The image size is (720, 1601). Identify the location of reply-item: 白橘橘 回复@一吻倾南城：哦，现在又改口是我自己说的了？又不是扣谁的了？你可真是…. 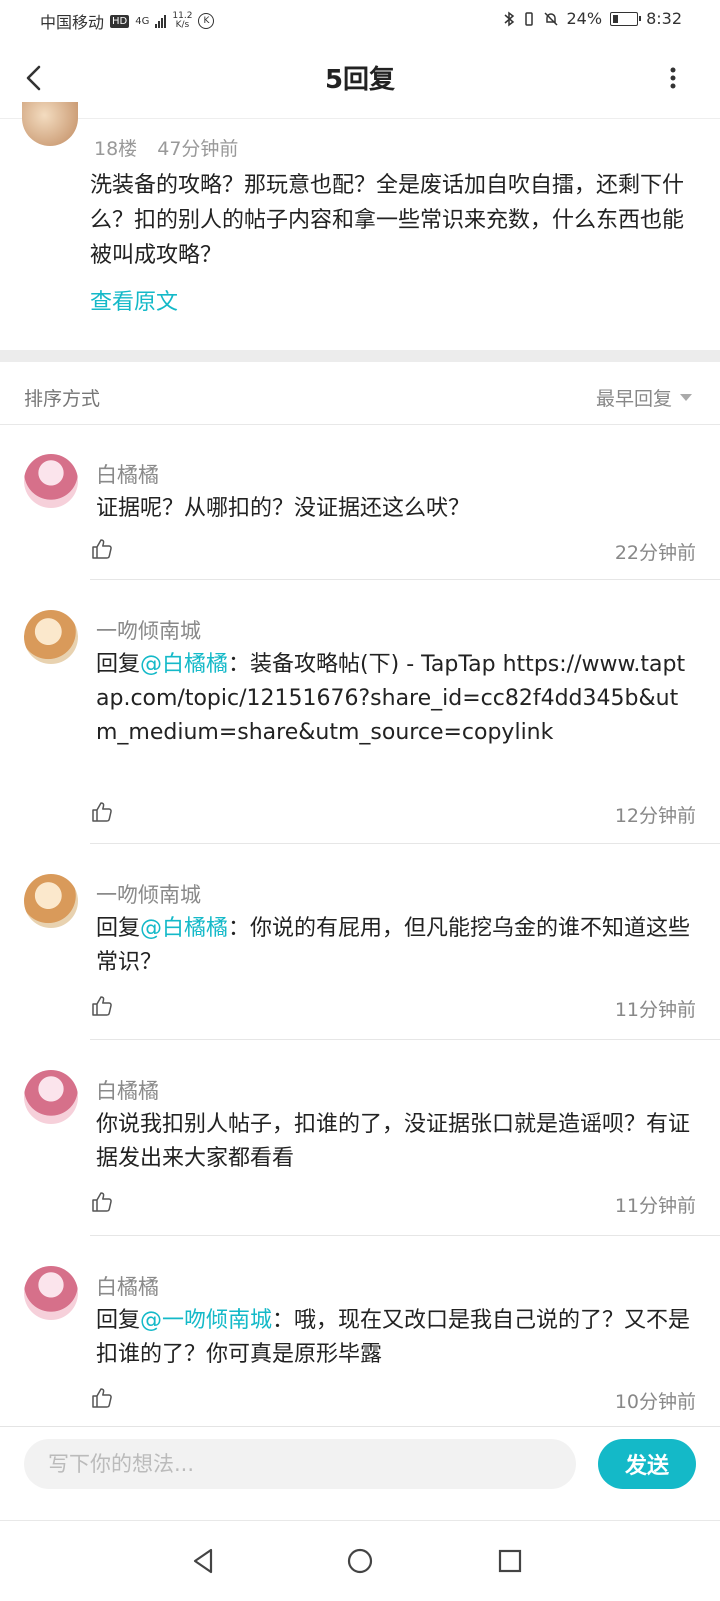
(360, 1331).